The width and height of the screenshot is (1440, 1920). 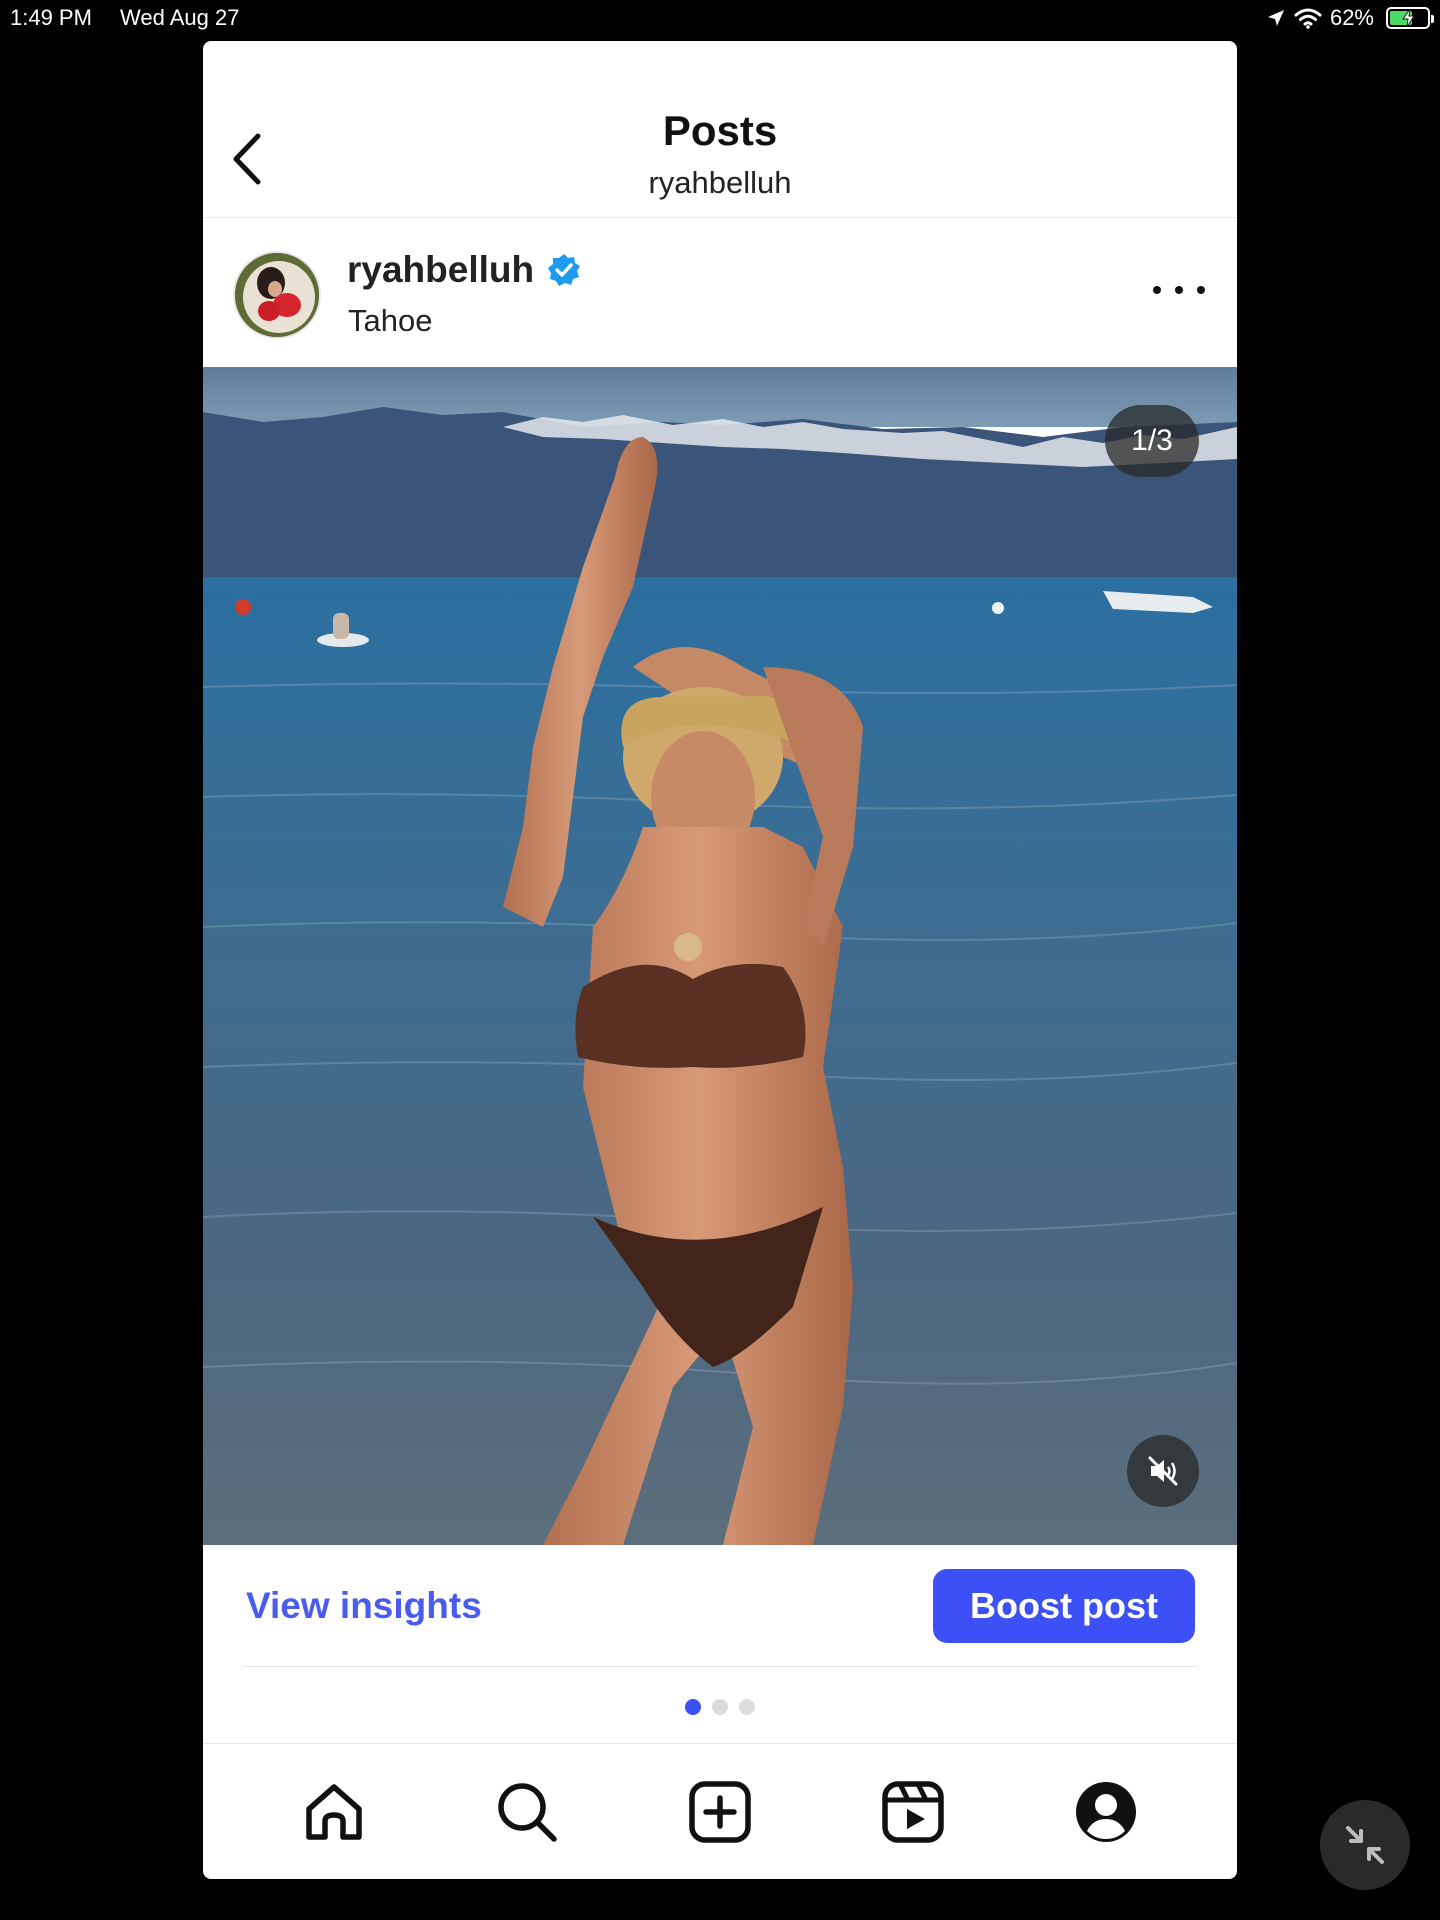 What do you see at coordinates (720, 1625) in the screenshot?
I see `insights-bar: View insights Boost post` at bounding box center [720, 1625].